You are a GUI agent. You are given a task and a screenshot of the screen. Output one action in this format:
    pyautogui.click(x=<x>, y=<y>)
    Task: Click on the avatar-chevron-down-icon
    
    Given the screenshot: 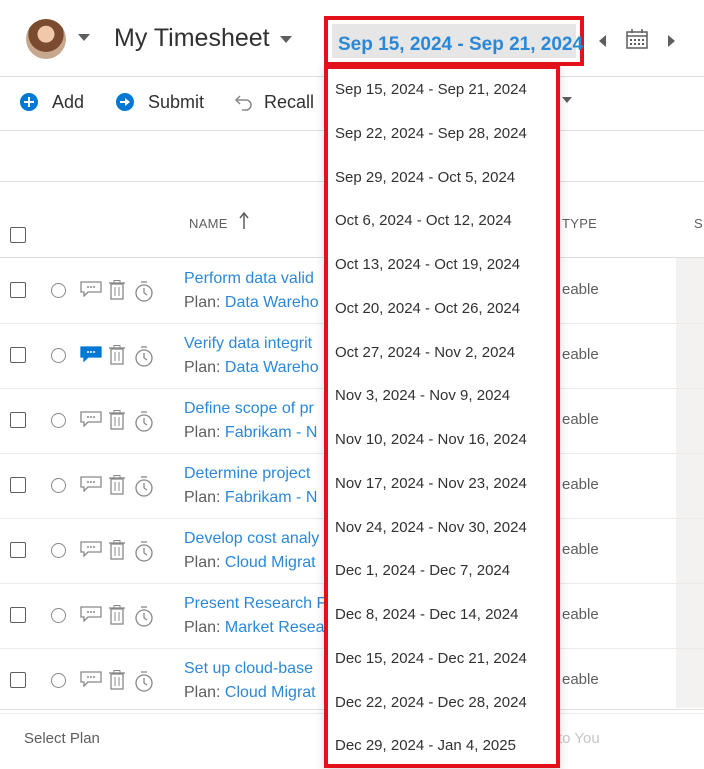 What is the action you would take?
    pyautogui.click(x=84, y=37)
    